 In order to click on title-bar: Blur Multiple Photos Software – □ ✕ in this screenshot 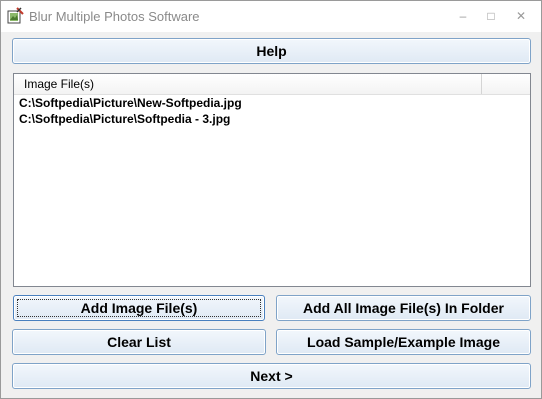, I will do `click(271, 16)`.